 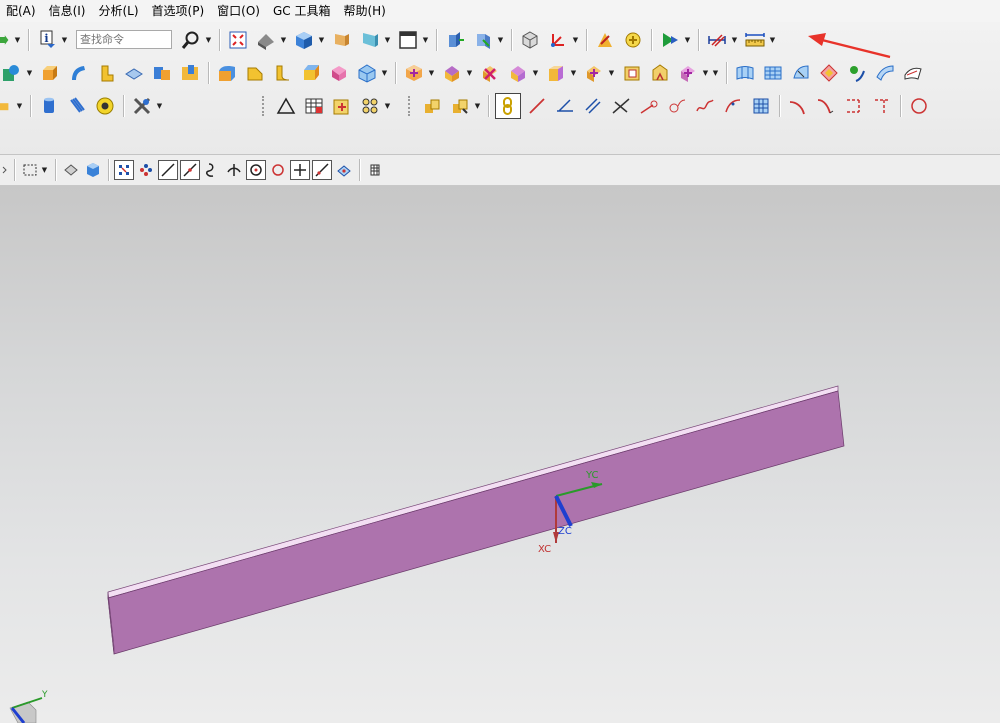 I want to click on parallel-lines-icon, so click(x=593, y=106).